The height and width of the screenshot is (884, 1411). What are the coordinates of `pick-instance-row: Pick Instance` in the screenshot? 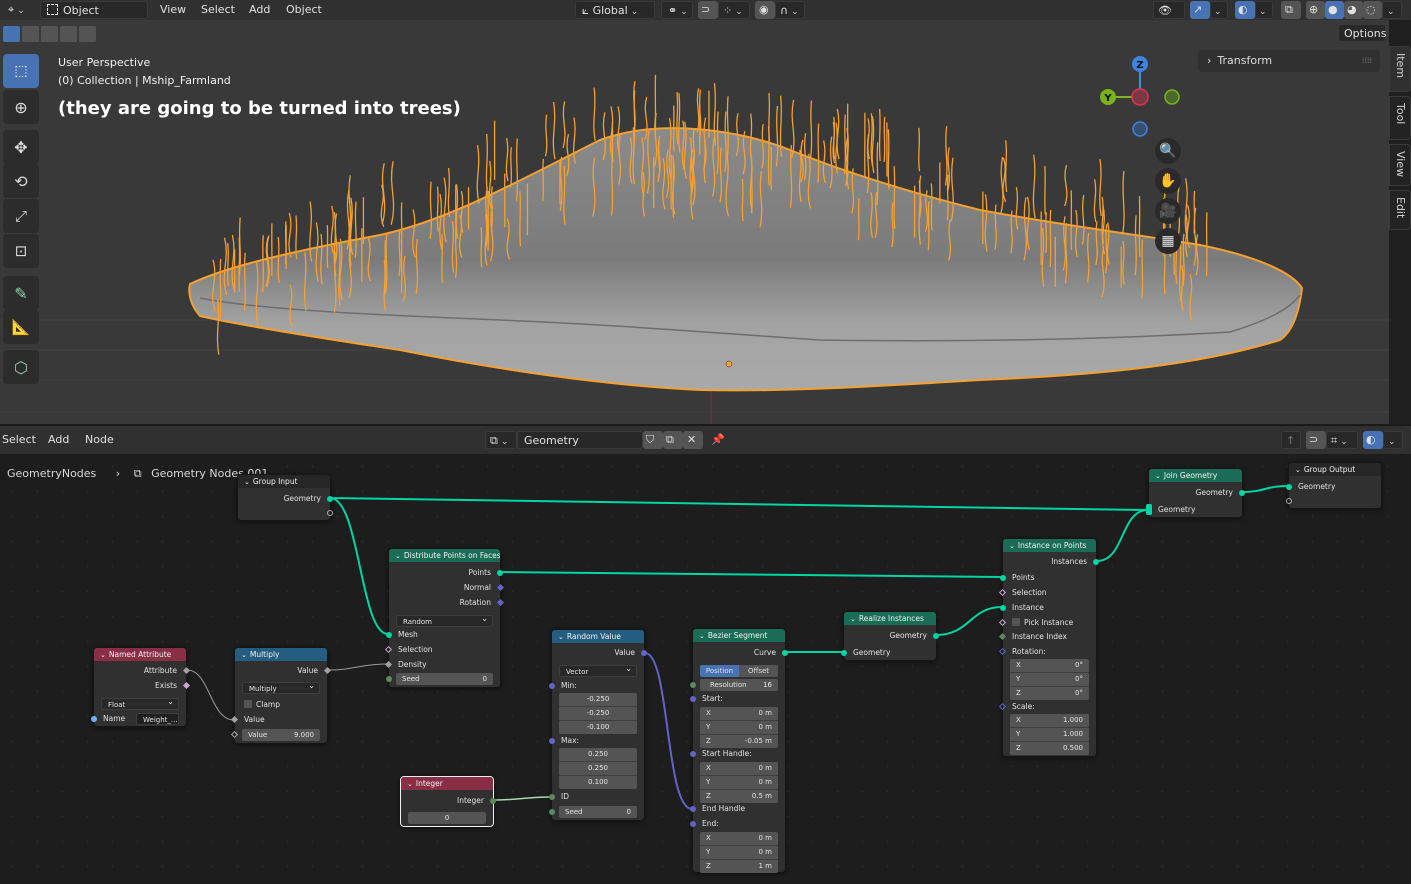 It's located at (1047, 623).